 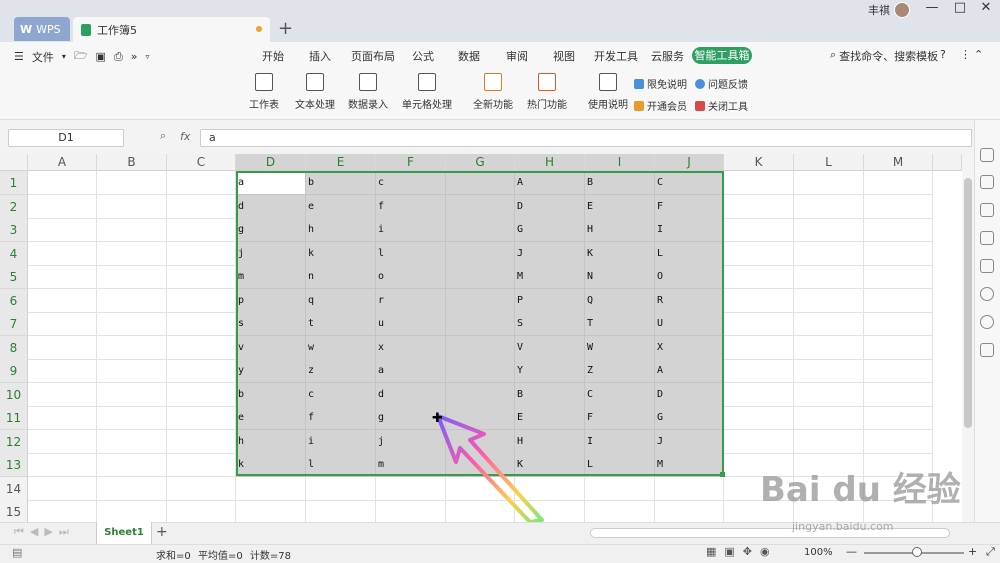 I want to click on cell-a8, so click(x=62, y=347).